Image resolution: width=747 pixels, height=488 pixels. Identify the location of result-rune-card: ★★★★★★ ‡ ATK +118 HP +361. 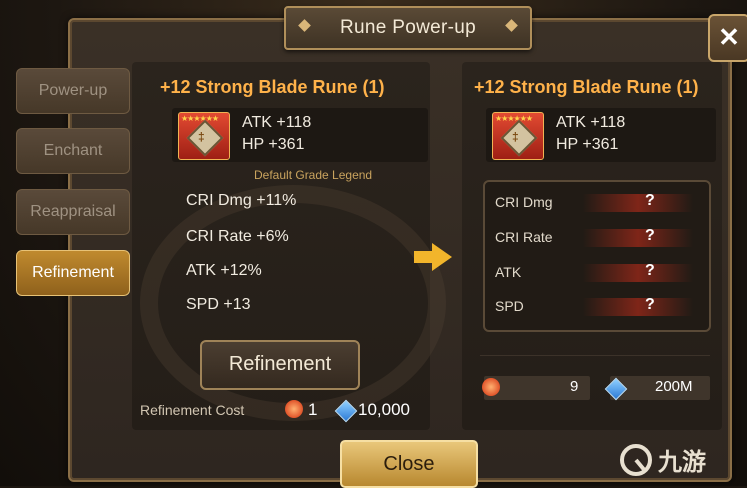
(601, 135).